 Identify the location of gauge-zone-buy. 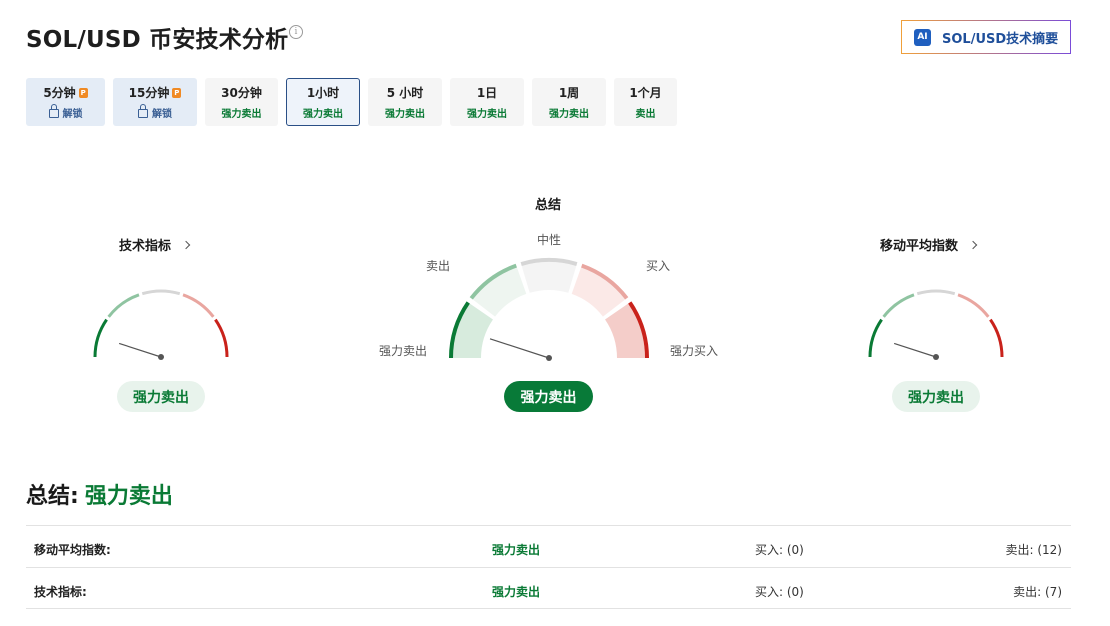
(598, 292).